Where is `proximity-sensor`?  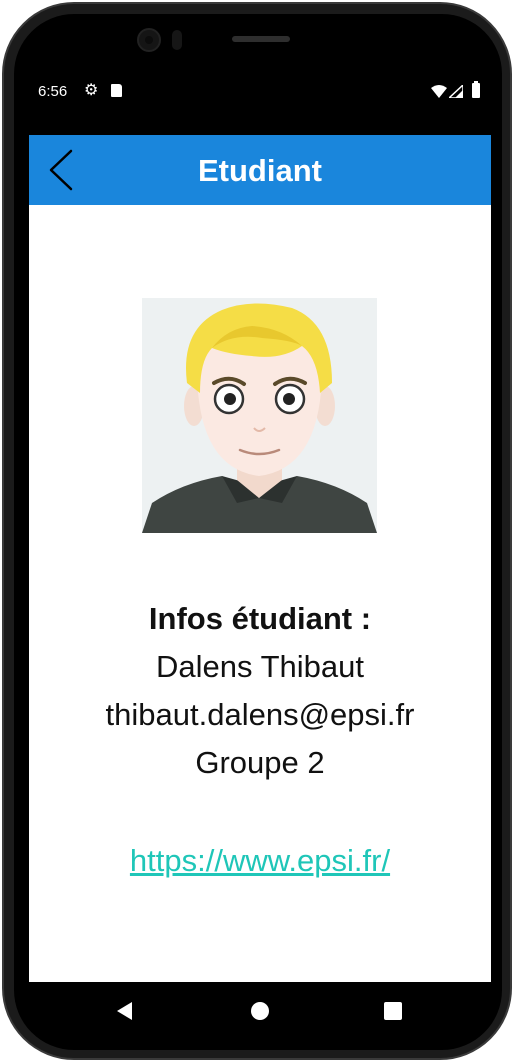 proximity-sensor is located at coordinates (177, 40).